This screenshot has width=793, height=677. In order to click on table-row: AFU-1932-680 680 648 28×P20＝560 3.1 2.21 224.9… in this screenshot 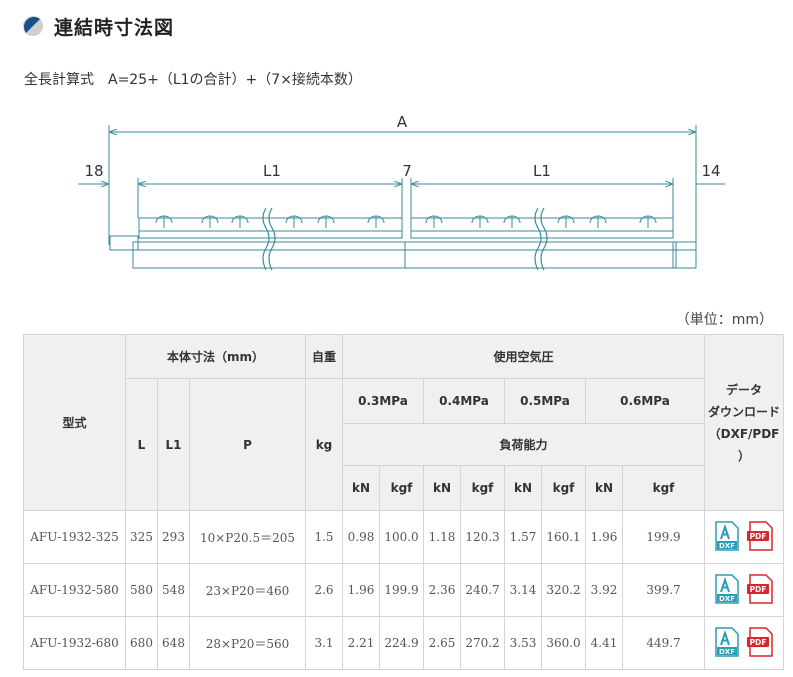, I will do `click(403, 643)`.